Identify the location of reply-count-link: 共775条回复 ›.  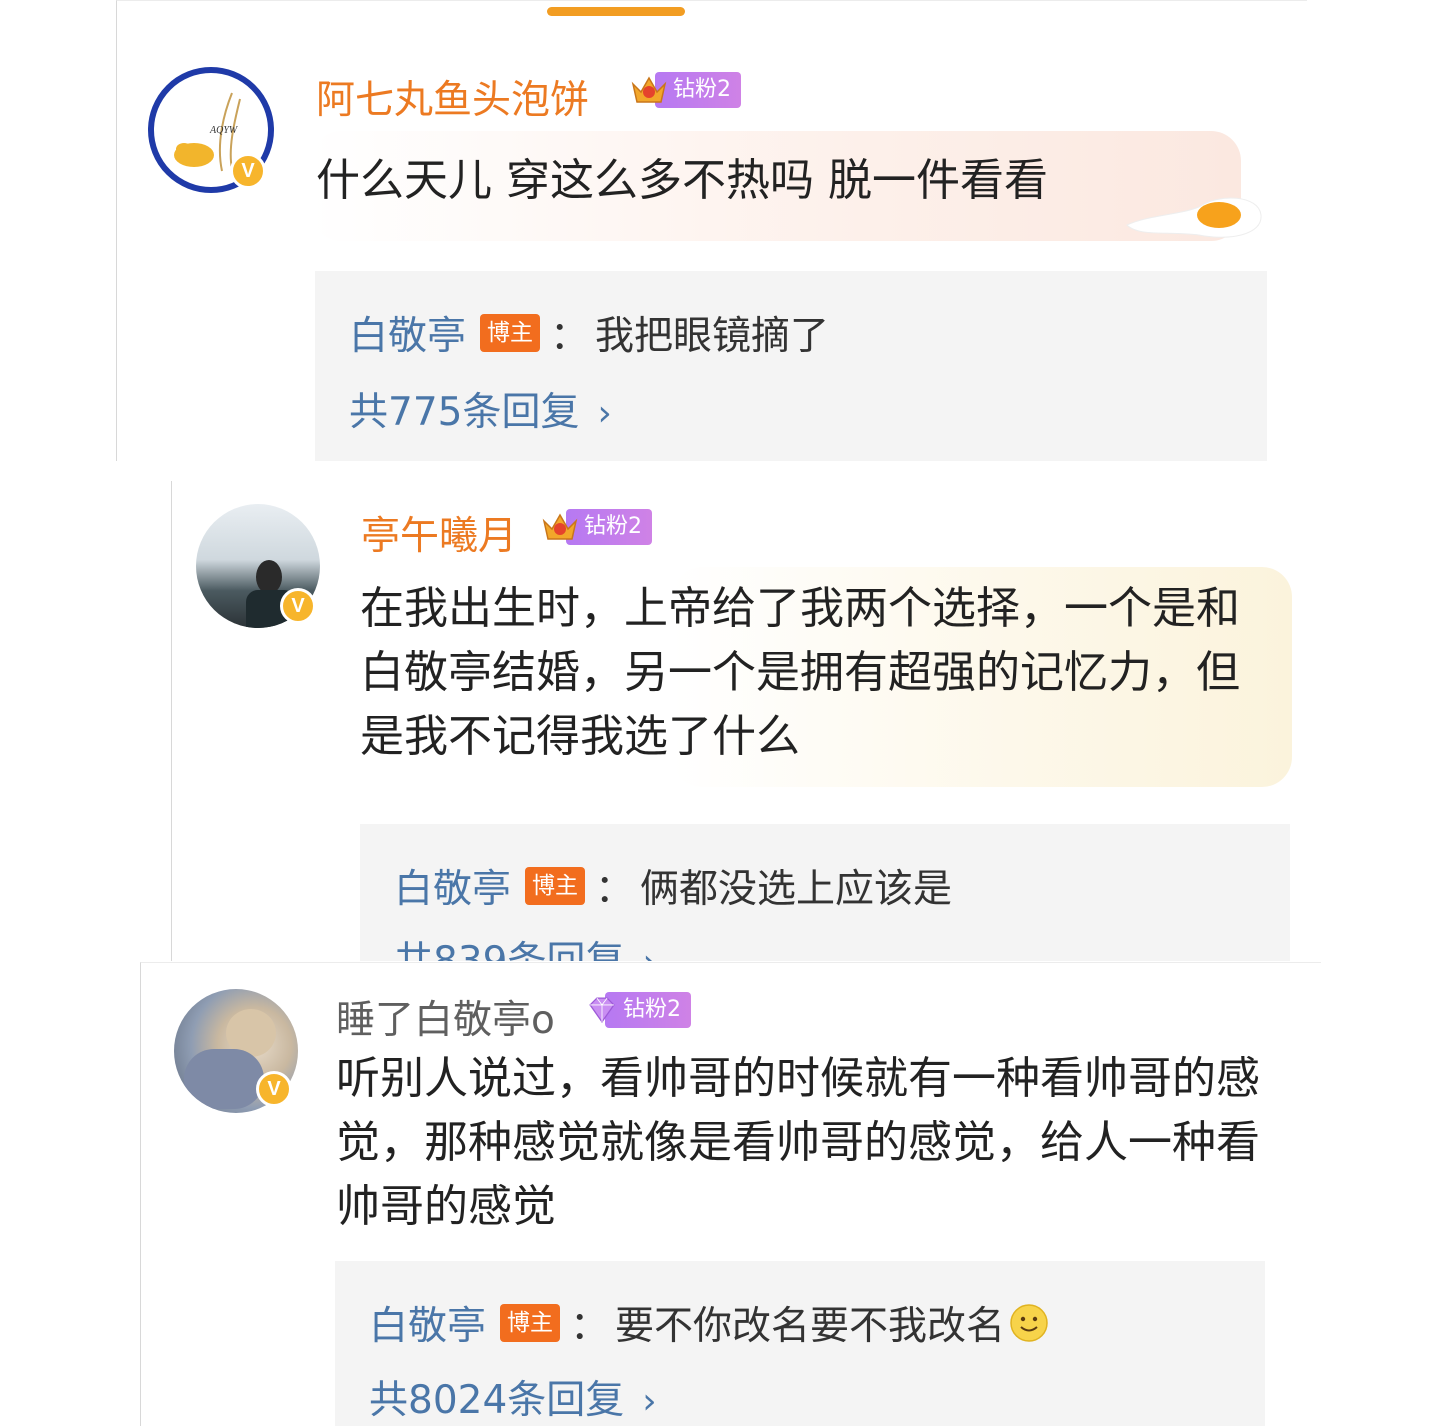
(480, 409).